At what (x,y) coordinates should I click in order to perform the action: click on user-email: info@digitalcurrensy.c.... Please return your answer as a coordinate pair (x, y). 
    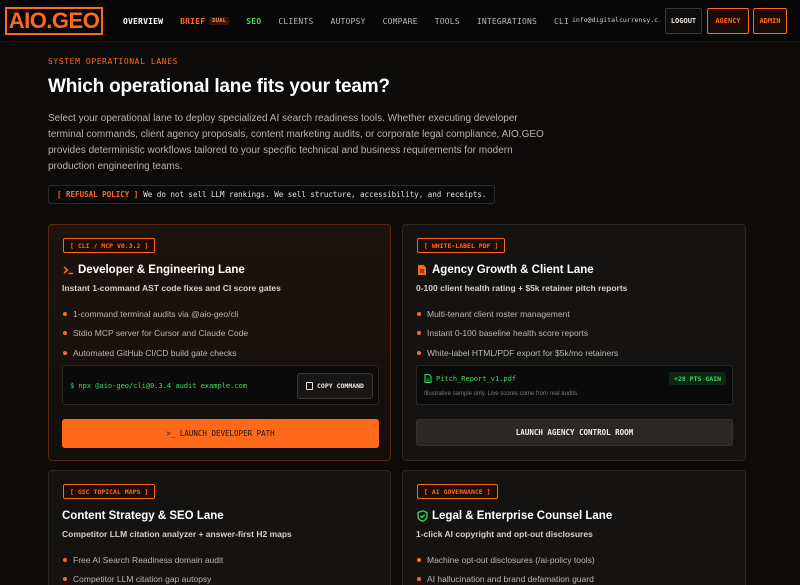
    Looking at the image, I should click on (616, 20).